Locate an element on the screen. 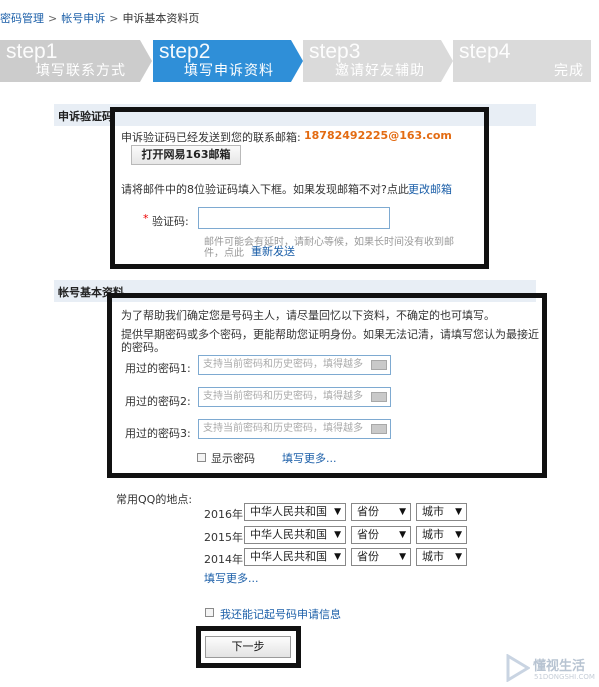 The height and width of the screenshot is (687, 599). open-163-mail-button: 打开网易163邮箱 is located at coordinates (186, 155).